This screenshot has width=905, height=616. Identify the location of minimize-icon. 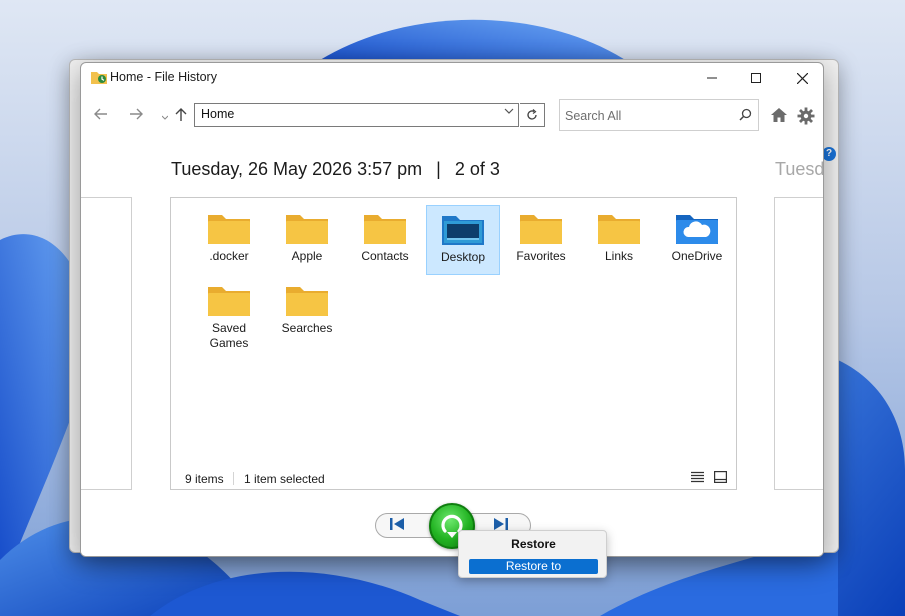
(712, 78).